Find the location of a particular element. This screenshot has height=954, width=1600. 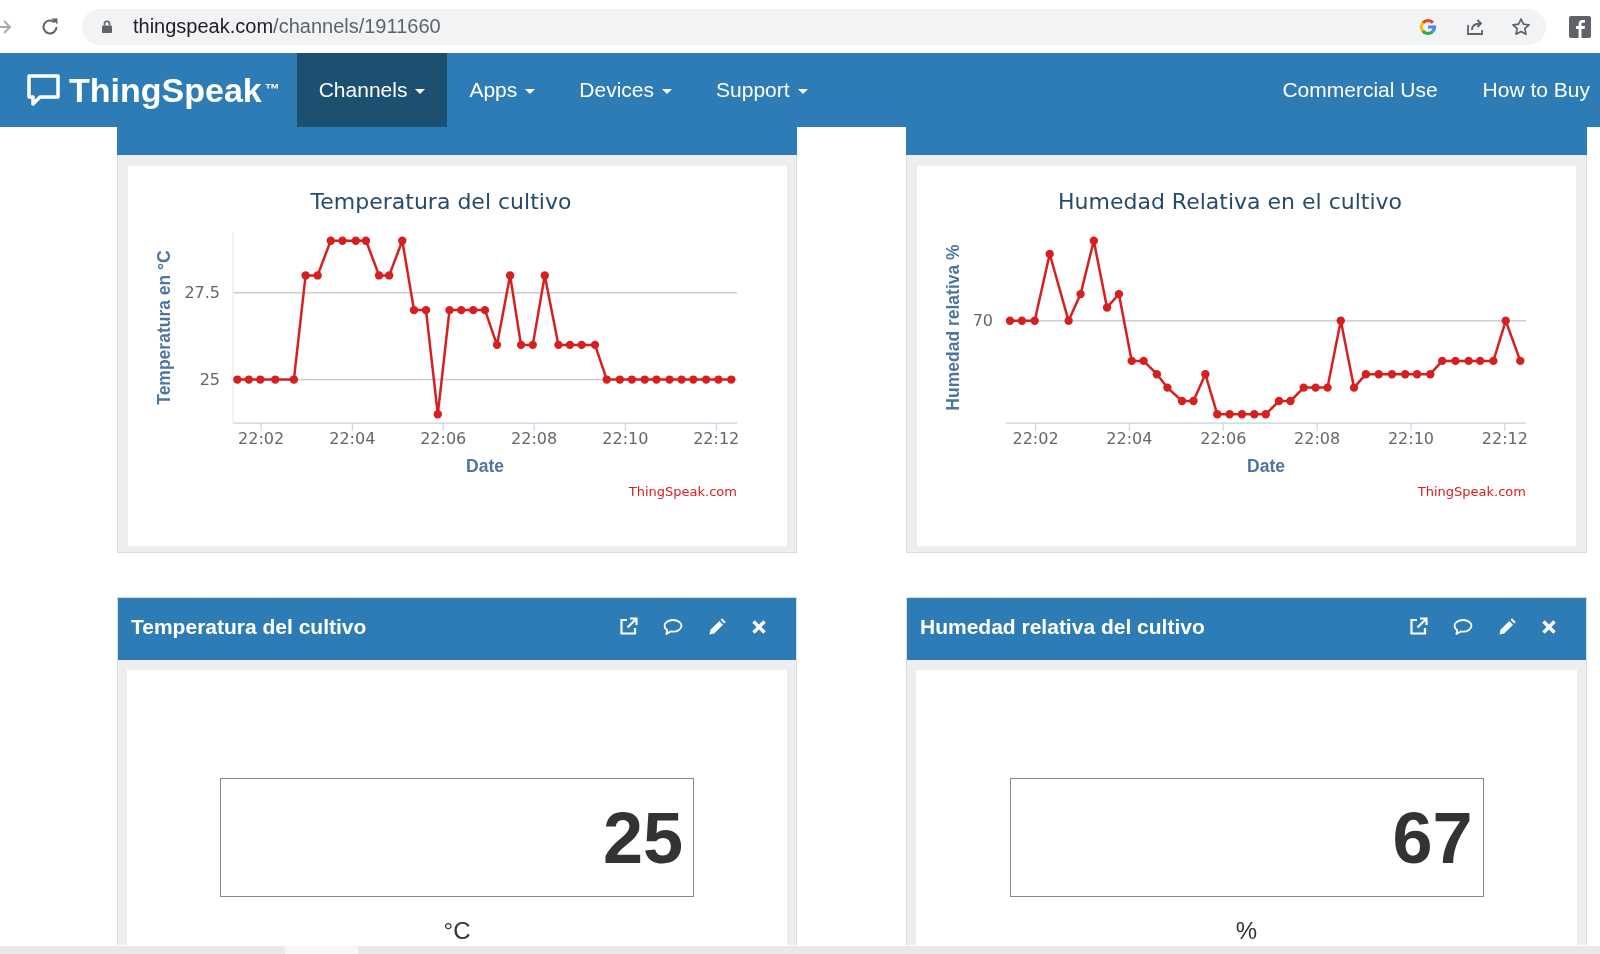

logo-text: ThingSpeak$^{™}$ is located at coordinates (174, 90).